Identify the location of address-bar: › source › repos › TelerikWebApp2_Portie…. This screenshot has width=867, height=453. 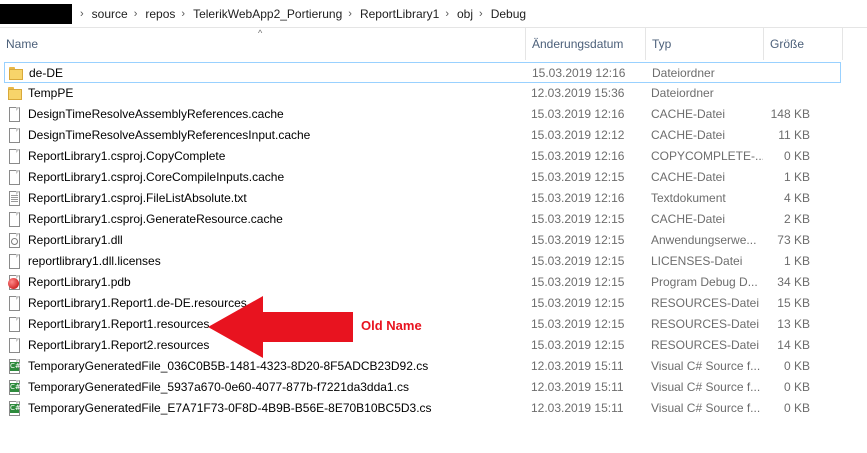
(433, 14).